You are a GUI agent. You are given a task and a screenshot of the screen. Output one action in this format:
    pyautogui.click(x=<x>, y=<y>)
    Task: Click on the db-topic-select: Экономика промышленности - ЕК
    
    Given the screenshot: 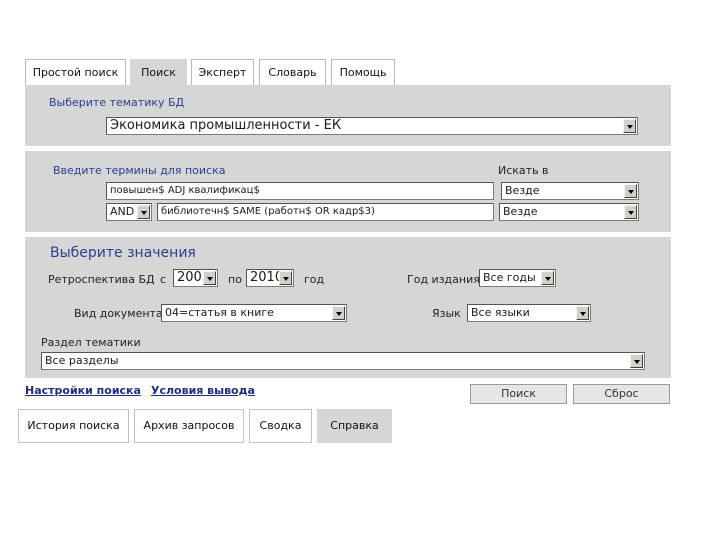 What is the action you would take?
    pyautogui.click(x=372, y=126)
    